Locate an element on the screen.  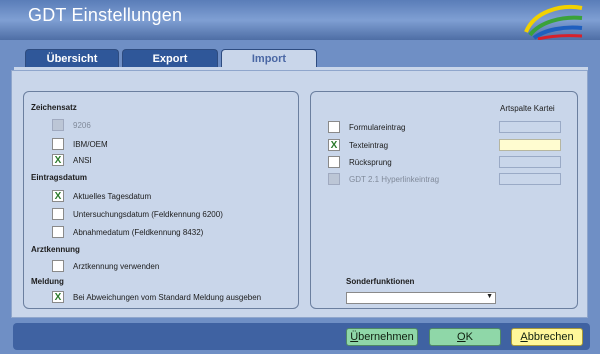
window-title: GDT Einstellungen is located at coordinates (105, 15).